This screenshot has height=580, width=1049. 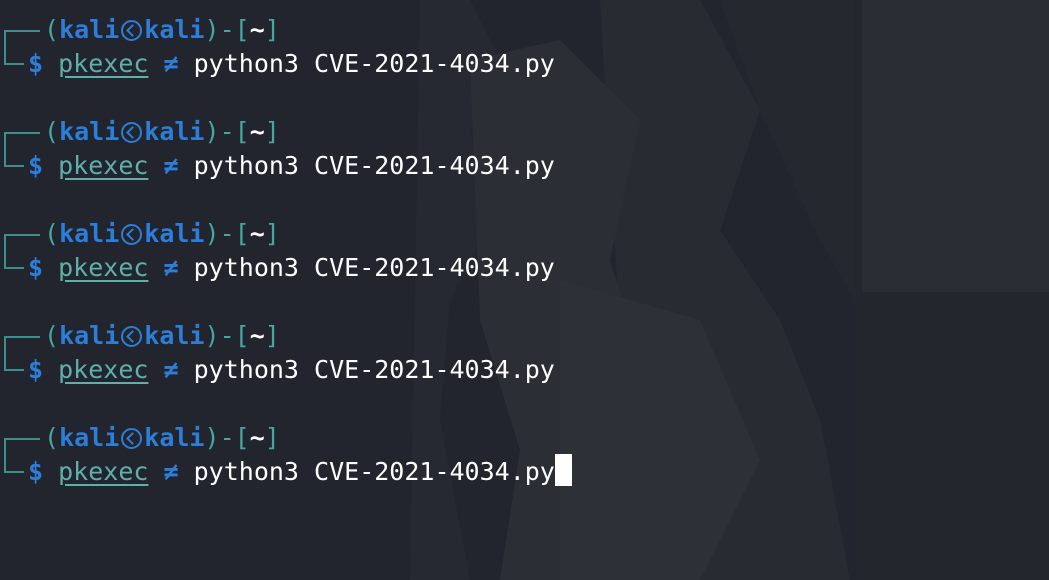 I want to click on text-cursor, so click(x=563, y=470).